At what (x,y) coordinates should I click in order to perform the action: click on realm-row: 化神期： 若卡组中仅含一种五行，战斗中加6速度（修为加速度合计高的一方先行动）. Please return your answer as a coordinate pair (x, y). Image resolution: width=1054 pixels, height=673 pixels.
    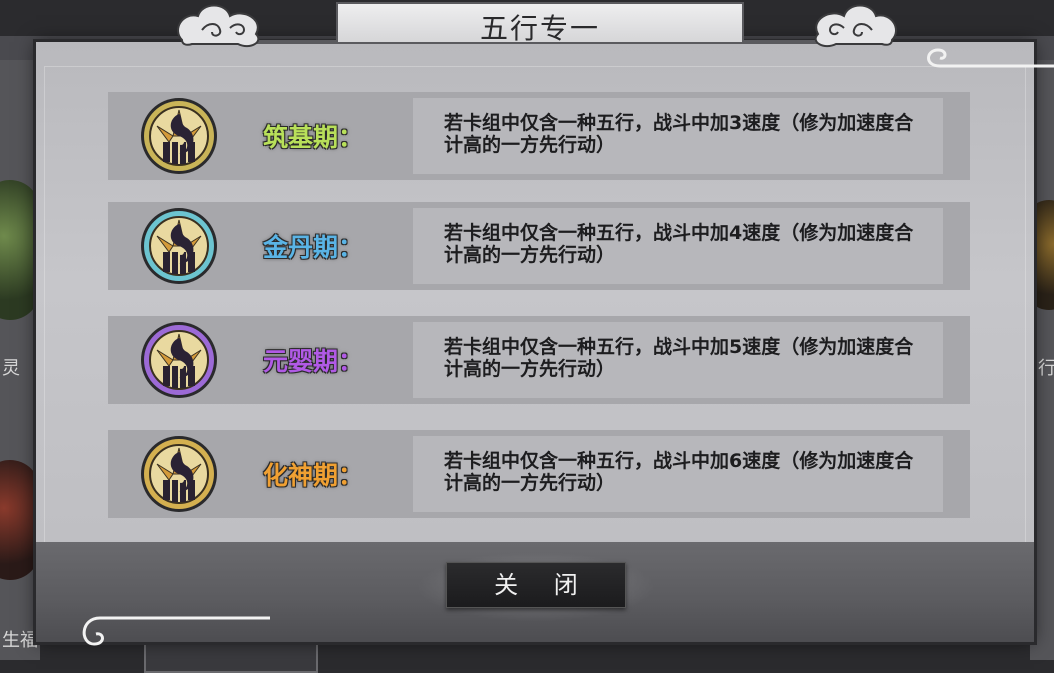
    Looking at the image, I should click on (539, 474).